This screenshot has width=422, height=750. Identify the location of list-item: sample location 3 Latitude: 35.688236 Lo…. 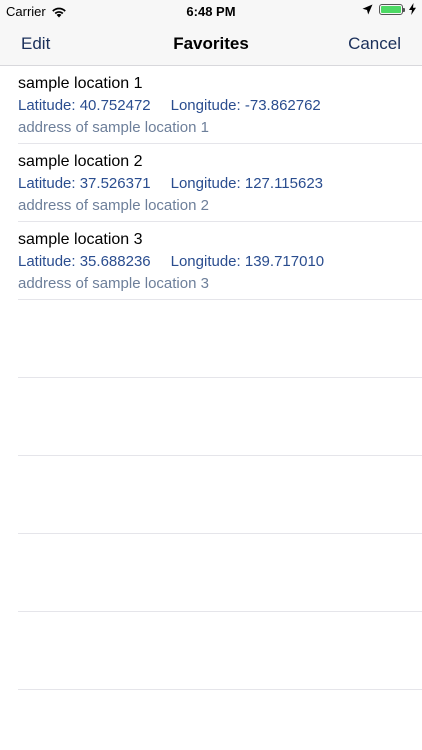
(220, 261).